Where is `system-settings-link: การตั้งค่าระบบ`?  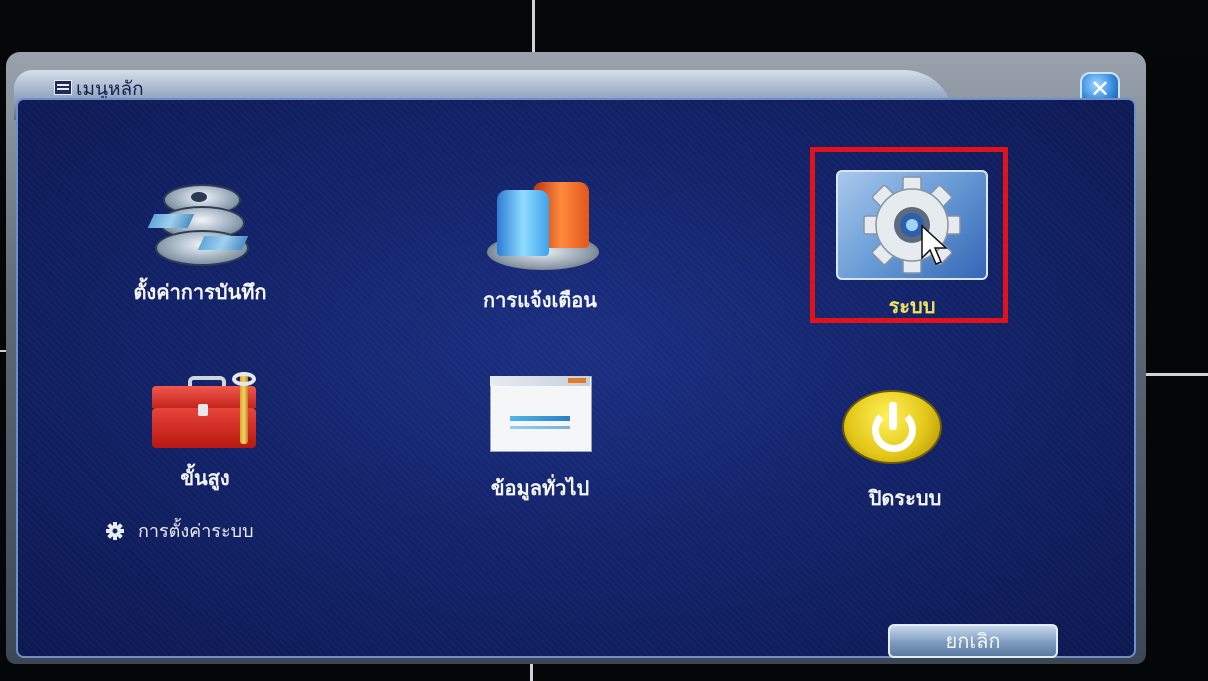 system-settings-link: การตั้งค่าระบบ is located at coordinates (180, 530).